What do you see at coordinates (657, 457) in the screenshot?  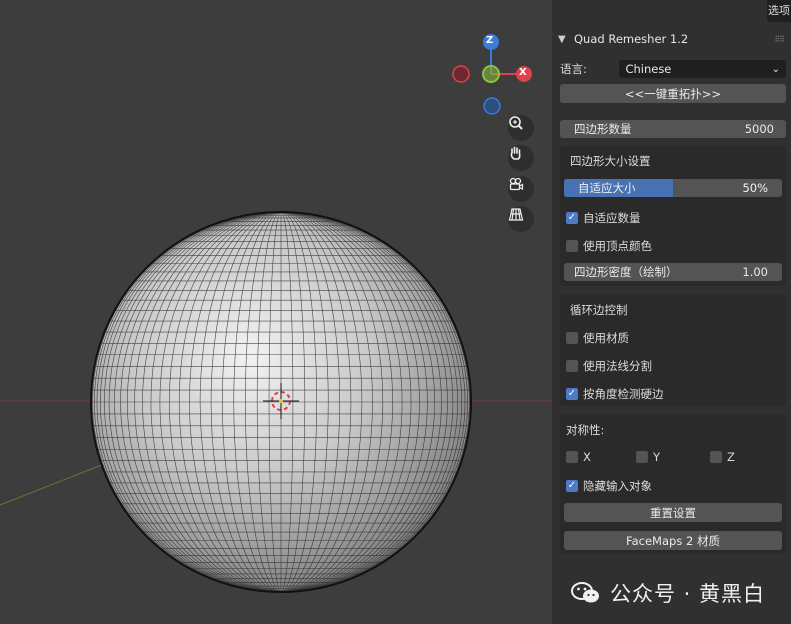 I see `symmetry-y-label: Y` at bounding box center [657, 457].